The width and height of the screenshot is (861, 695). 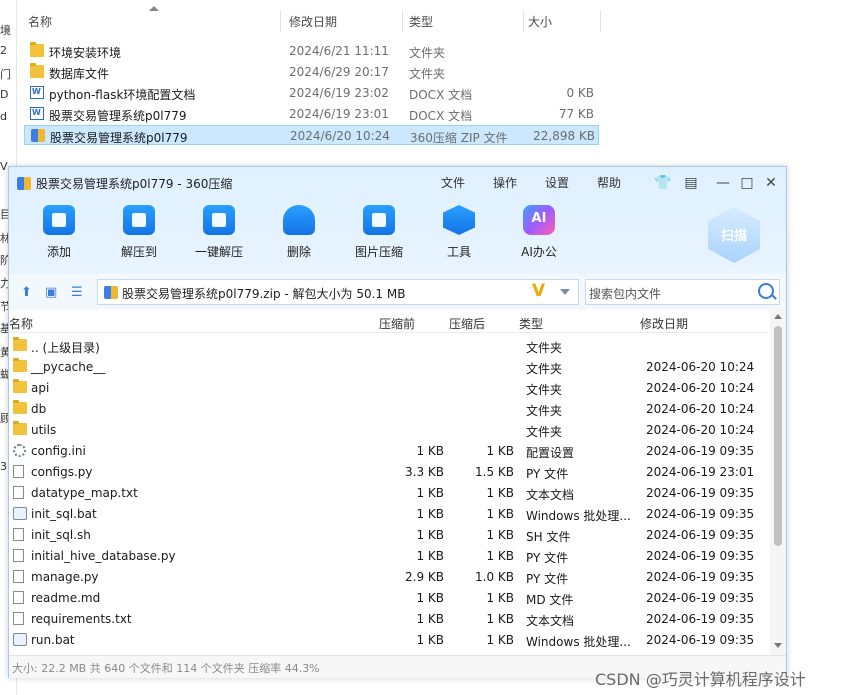 What do you see at coordinates (122, 95) in the screenshot?
I see `file-name: python-flask环境配置文档` at bounding box center [122, 95].